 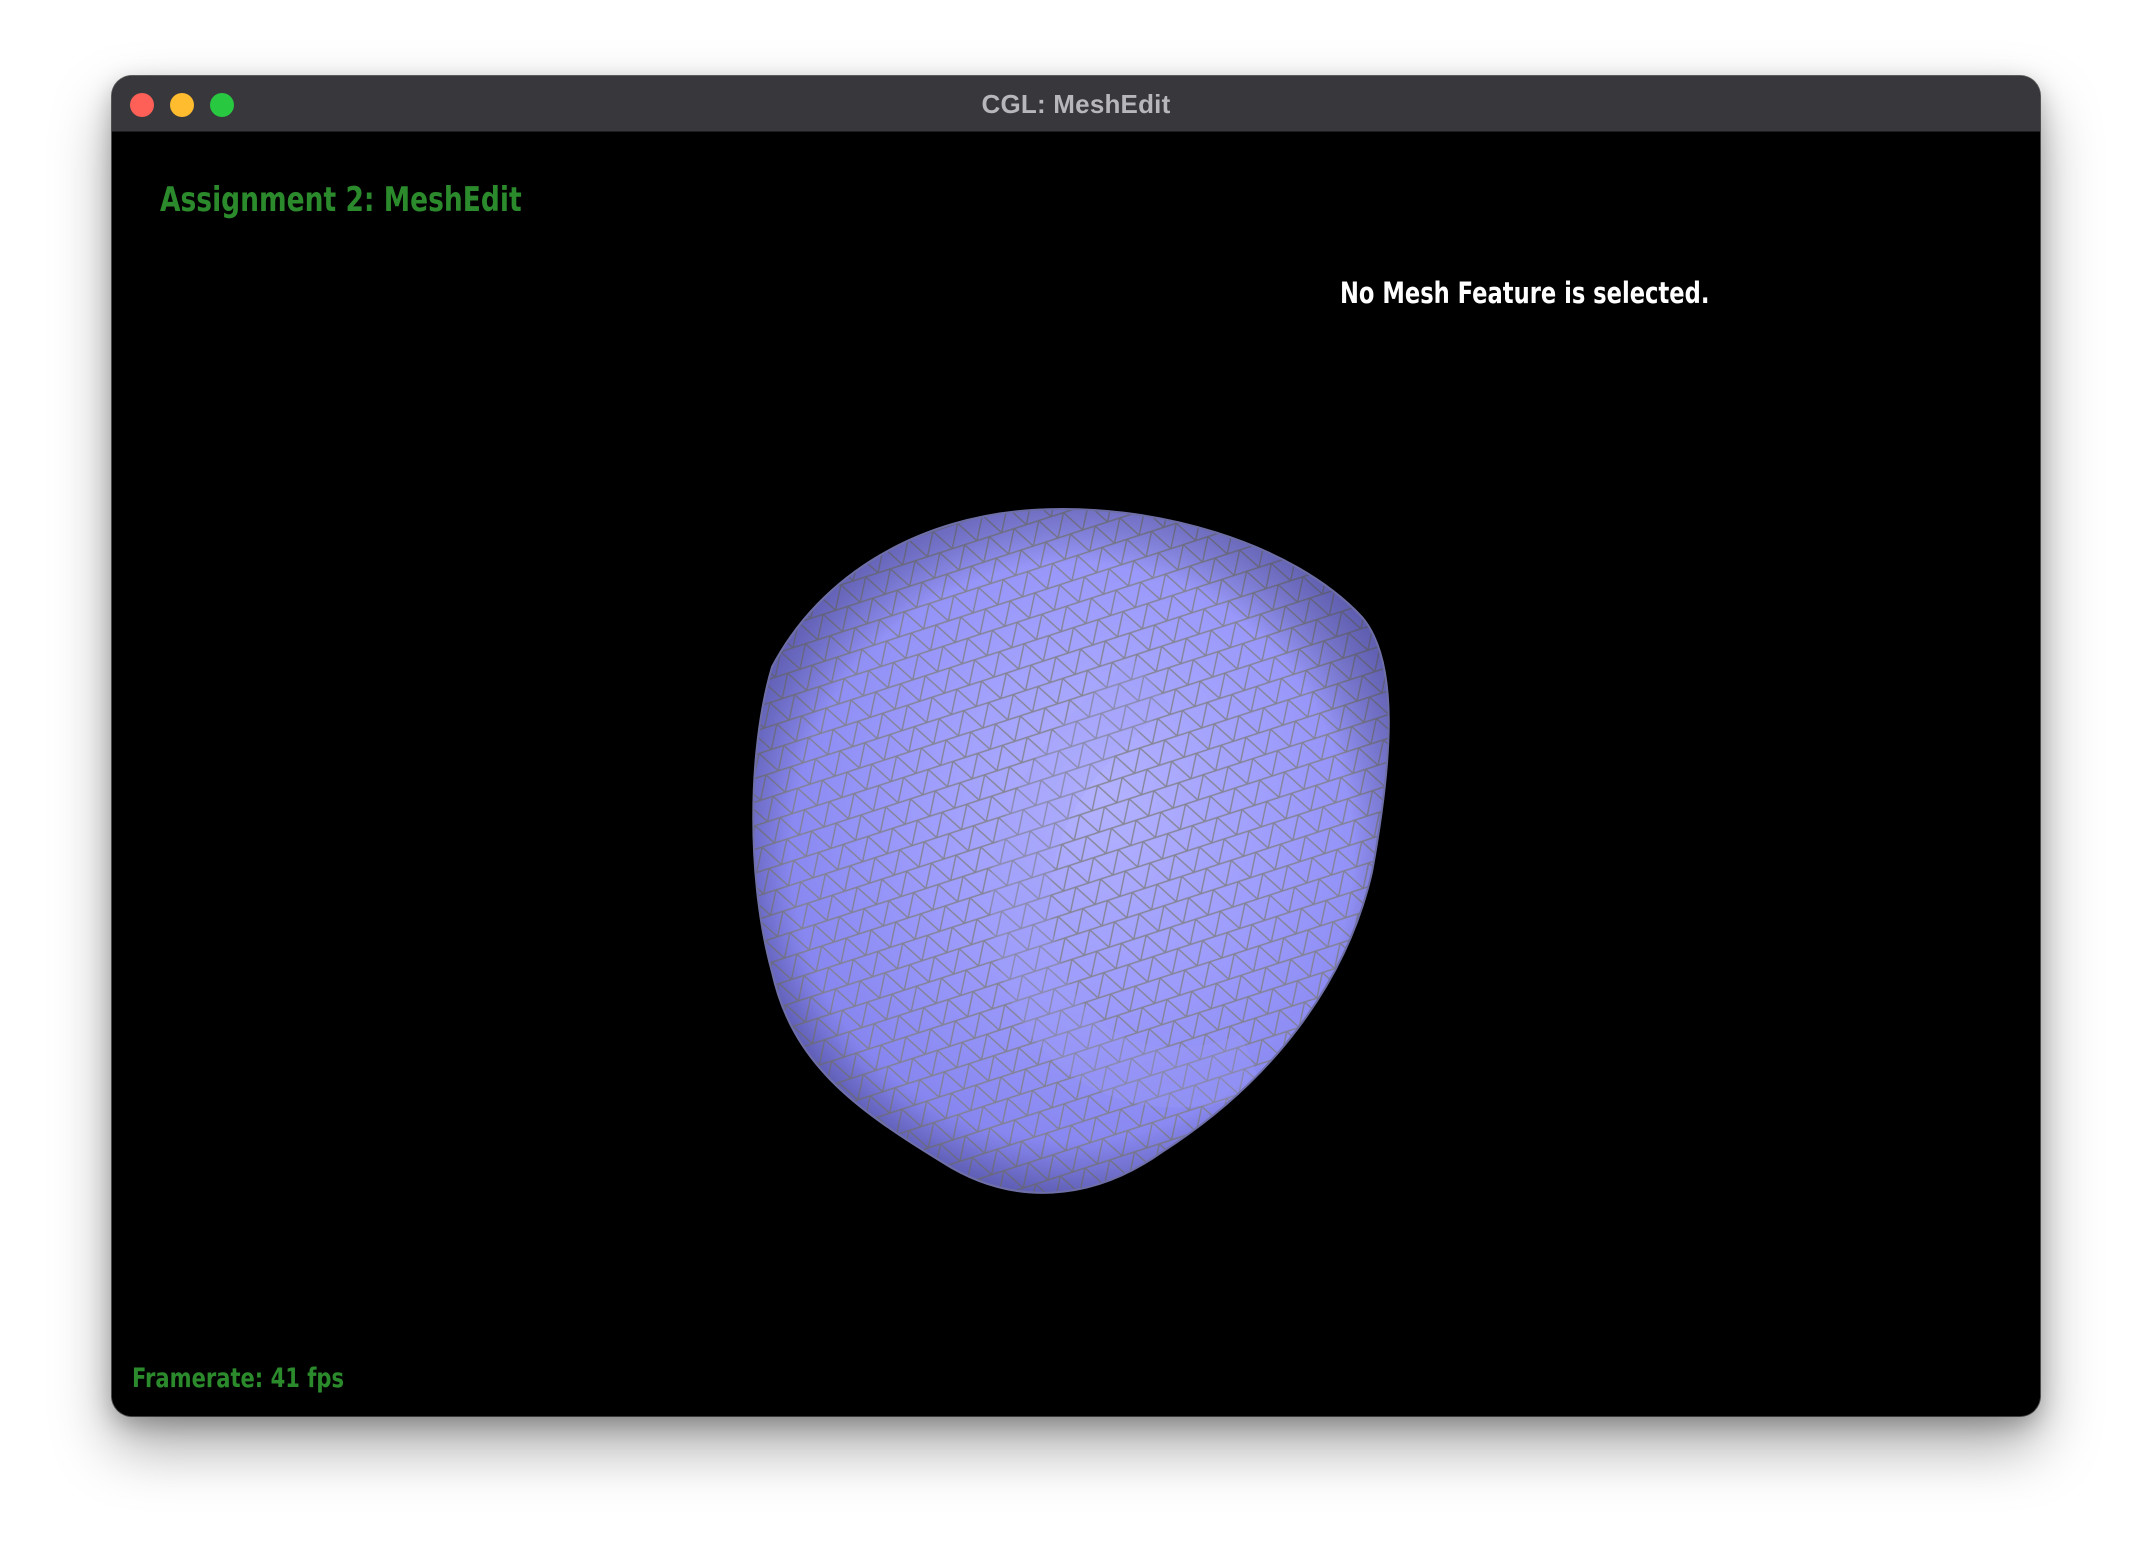 I want to click on window-title: CGL: MeshEdit, so click(x=1076, y=104).